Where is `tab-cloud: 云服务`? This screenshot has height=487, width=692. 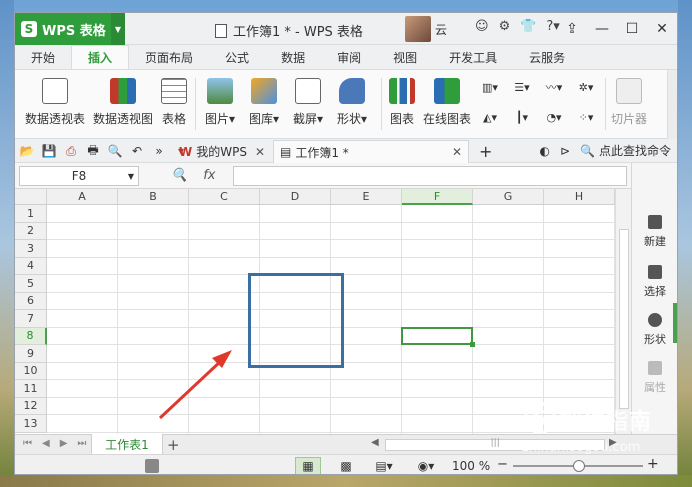 tab-cloud: 云服务 is located at coordinates (547, 57).